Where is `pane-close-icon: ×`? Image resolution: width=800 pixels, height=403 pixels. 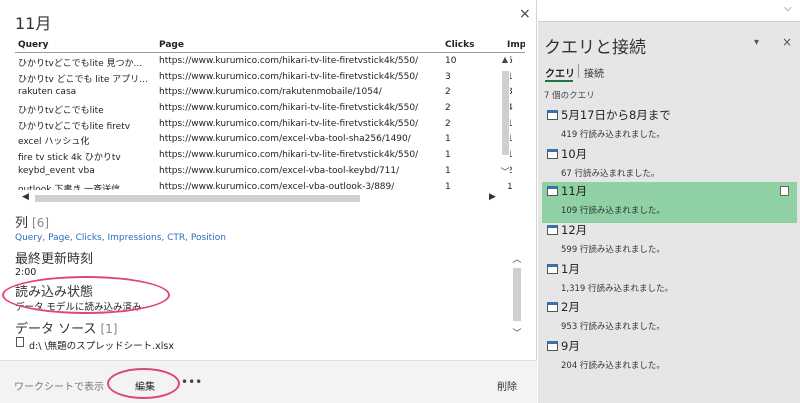
pane-close-icon: × is located at coordinates (787, 42).